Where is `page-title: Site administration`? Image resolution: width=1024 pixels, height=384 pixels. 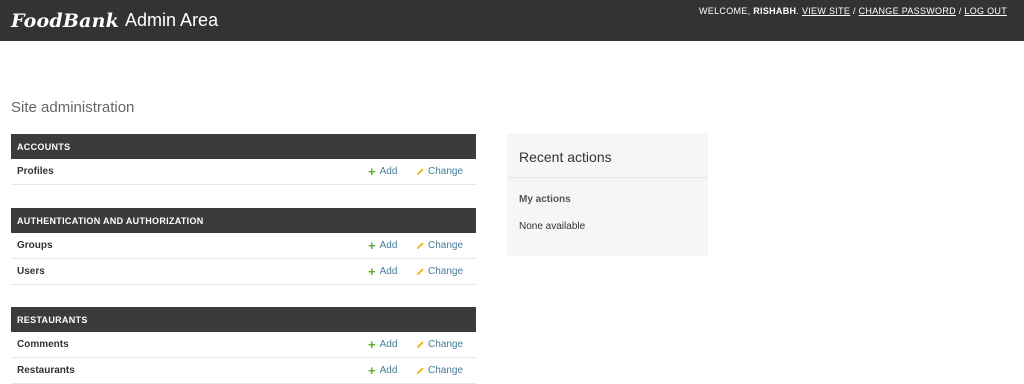 page-title: Site administration is located at coordinates (73, 107).